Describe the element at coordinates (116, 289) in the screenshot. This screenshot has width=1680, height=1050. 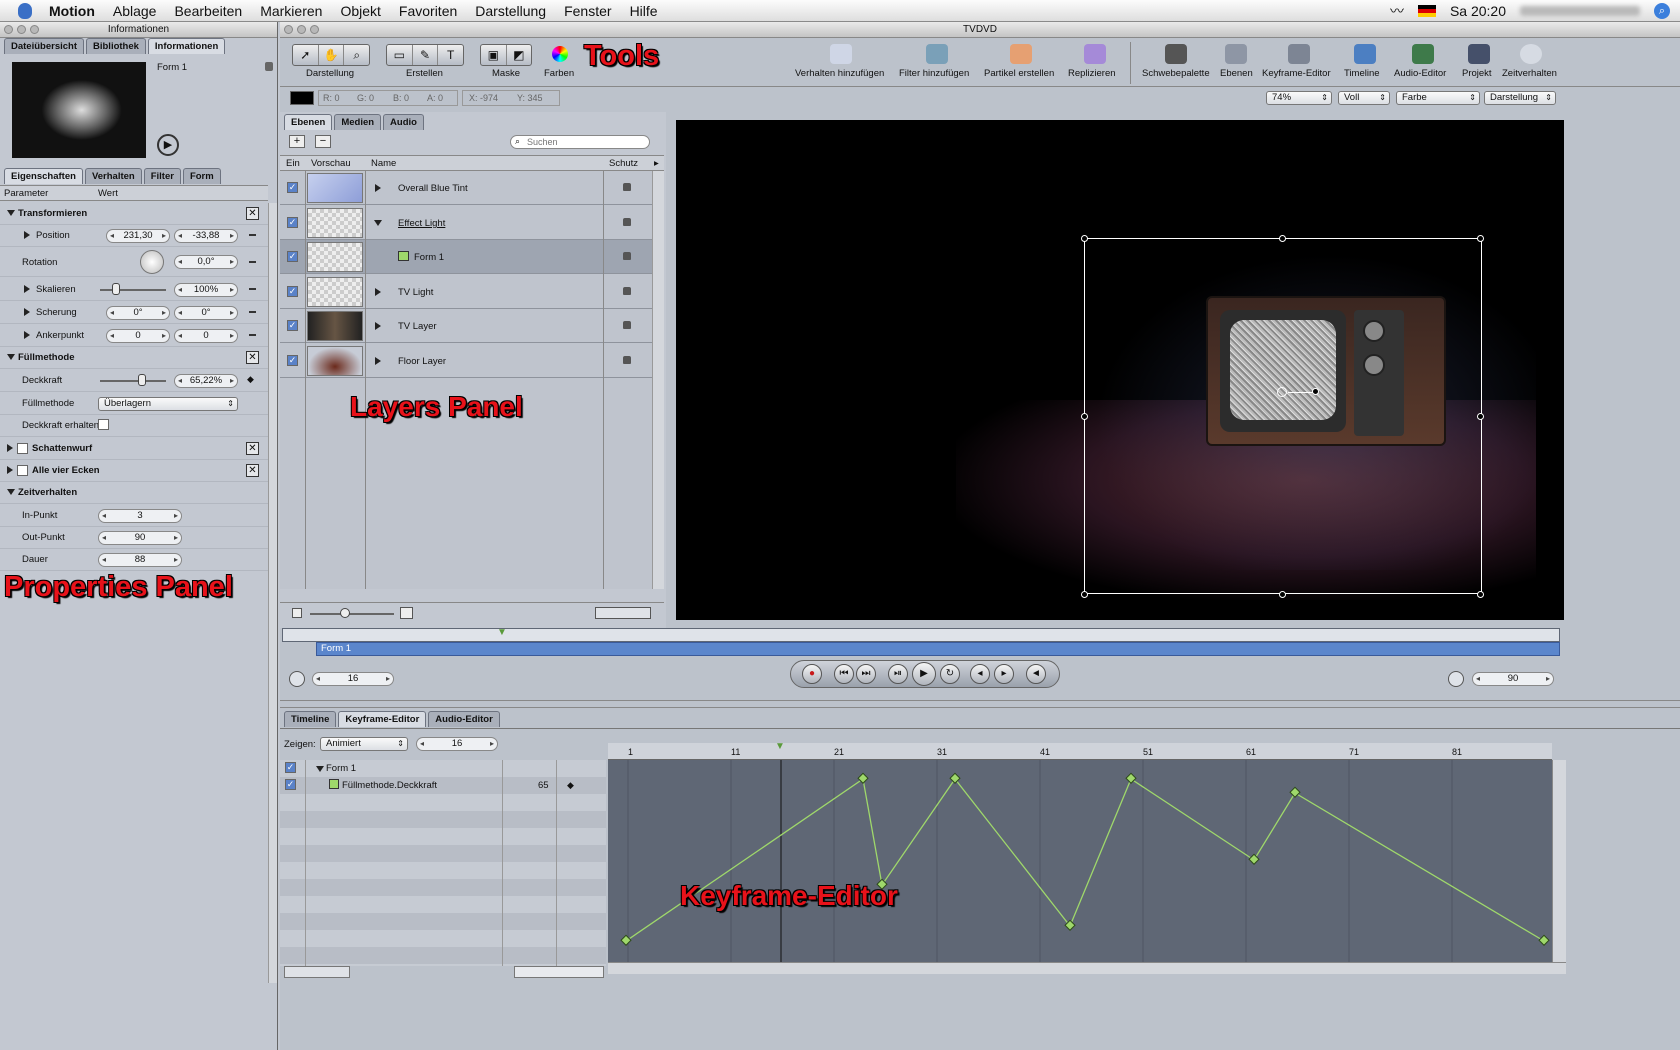
I see `scale-slider-knob` at that location.